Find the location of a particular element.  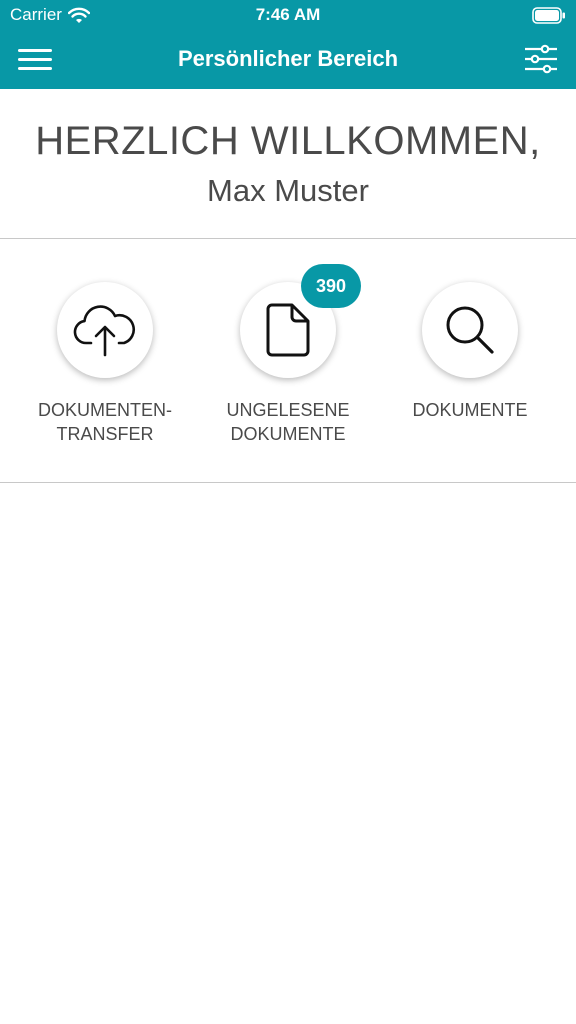

unread-documents-button: UNGELESENE DOKUMENTE is located at coordinates (288, 364).